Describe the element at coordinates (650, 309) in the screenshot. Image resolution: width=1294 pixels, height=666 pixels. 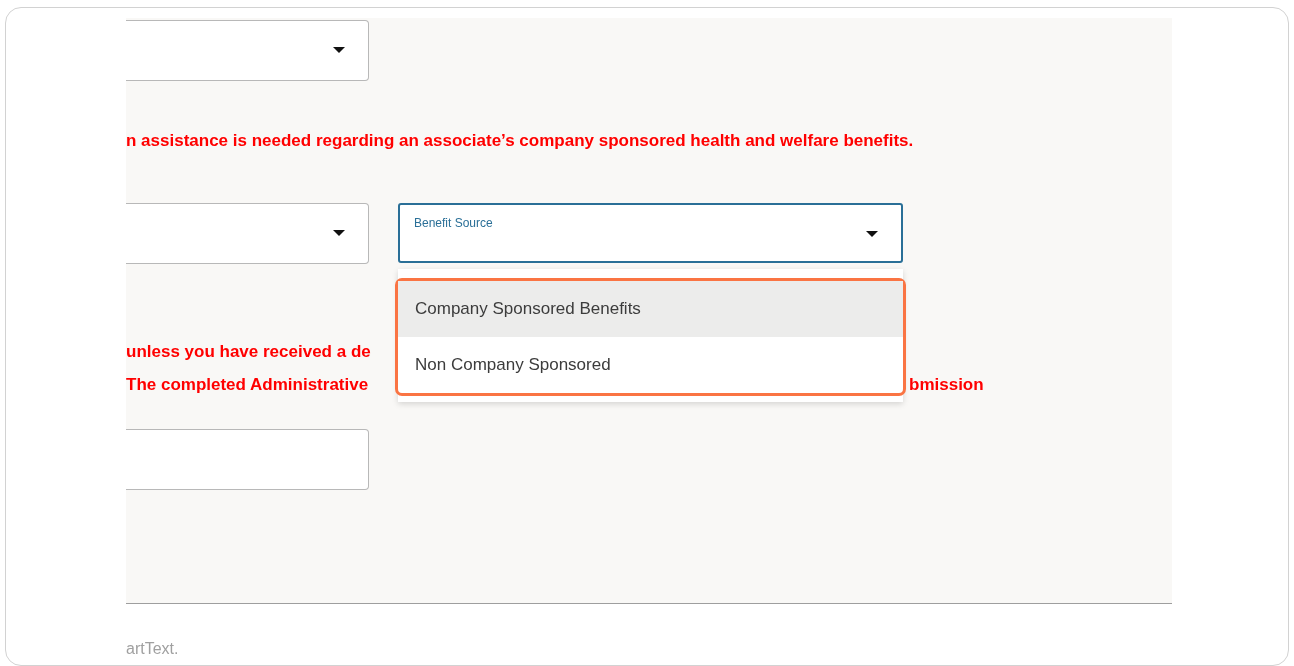
I see `menu-option: Company Sponsored Benefits` at that location.